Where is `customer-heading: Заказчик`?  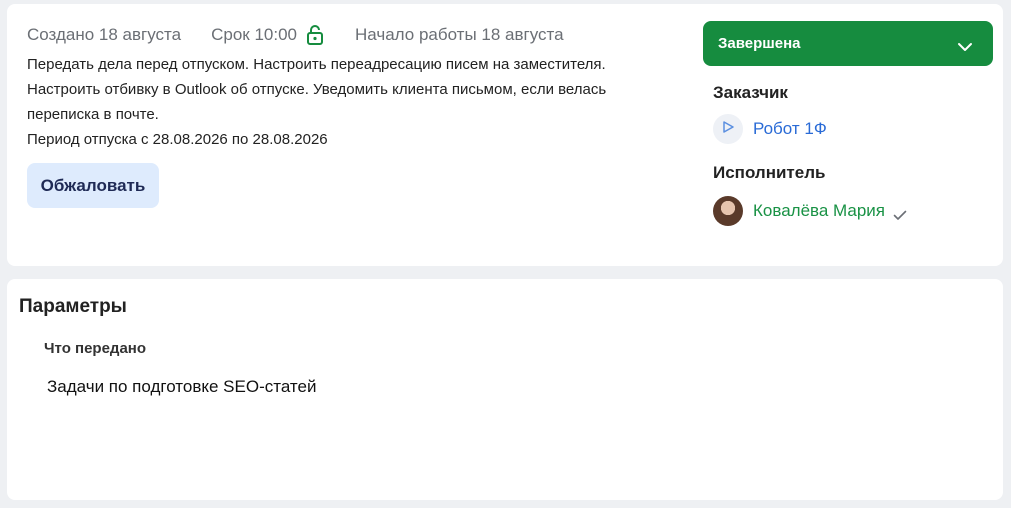 customer-heading: Заказчик is located at coordinates (750, 92).